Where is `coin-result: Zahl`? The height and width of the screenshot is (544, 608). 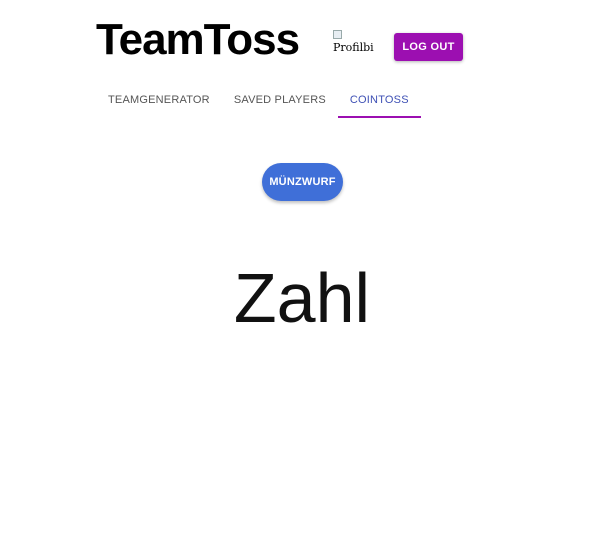
coin-result: Zahl is located at coordinates (302, 298).